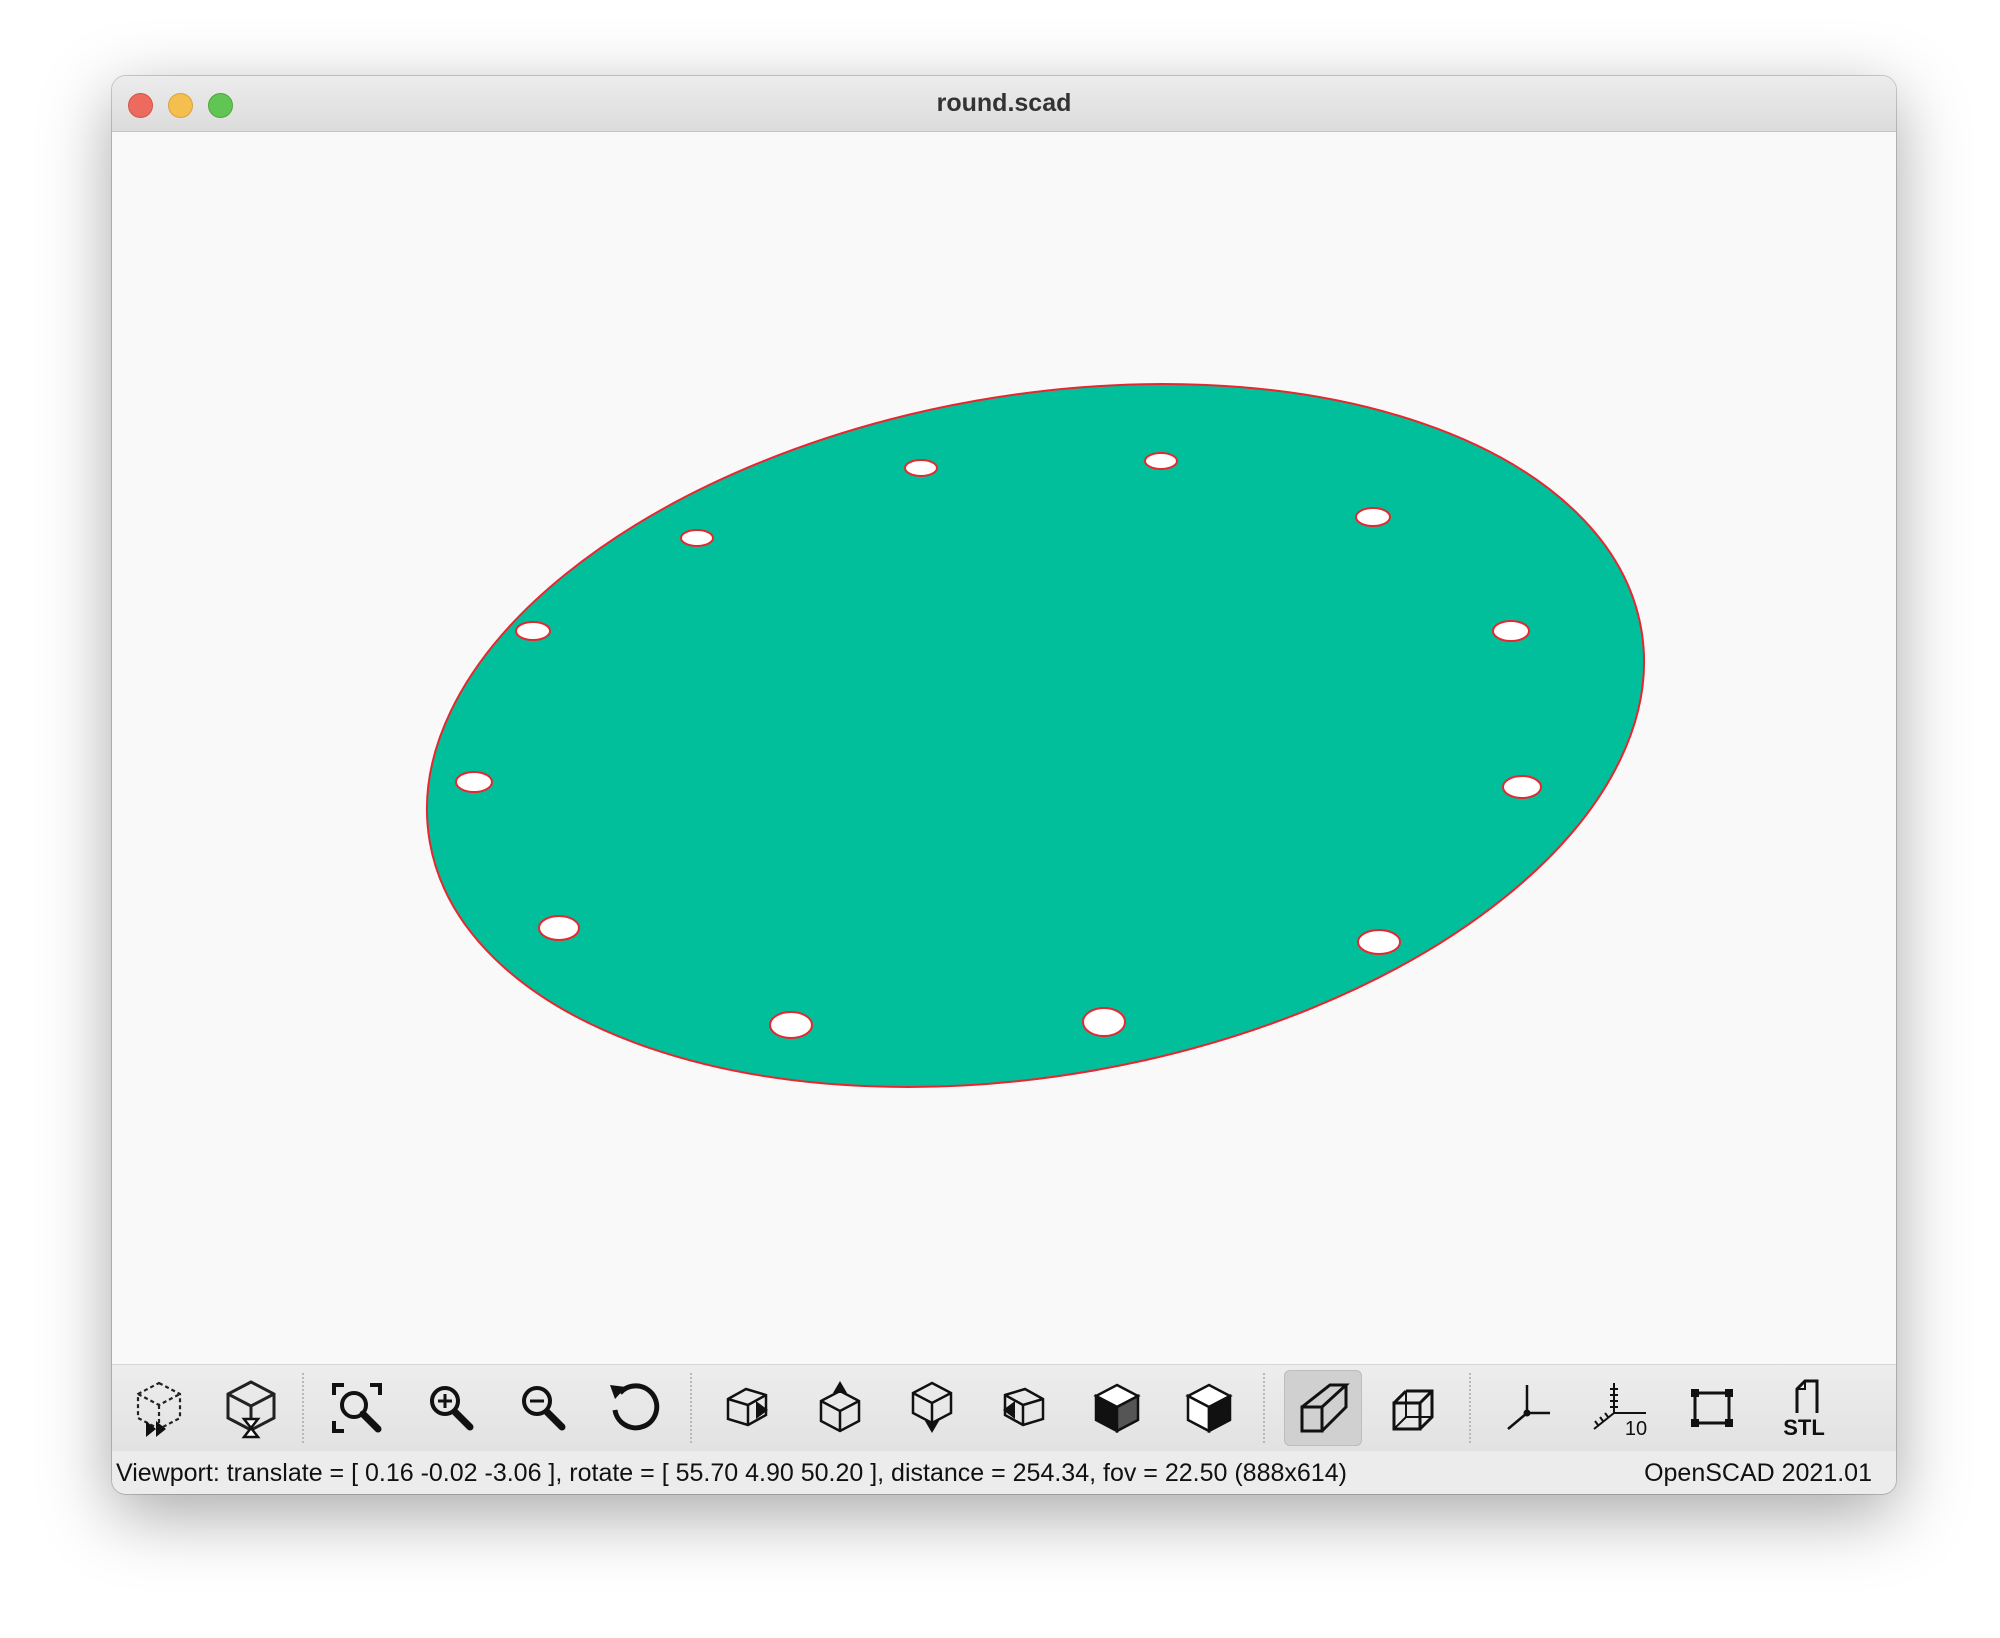 The image size is (2000, 1638). I want to click on view-all-button, so click(357, 1408).